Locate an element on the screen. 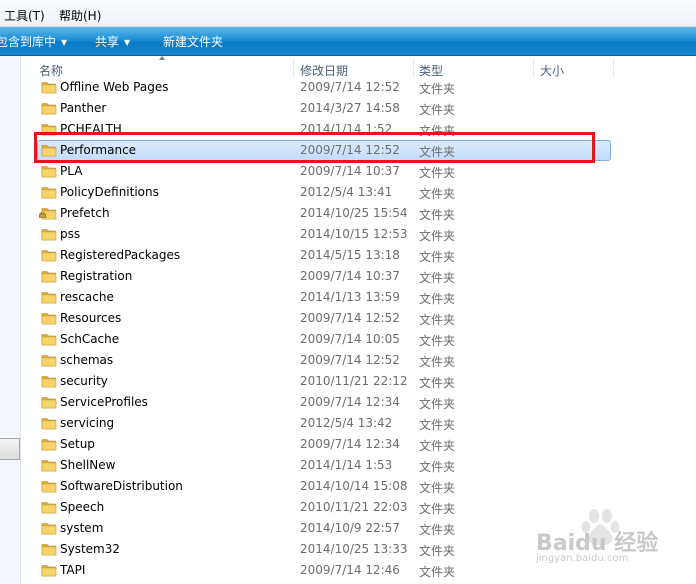 This screenshot has height=584, width=696. lock-icon is located at coordinates (42, 215).